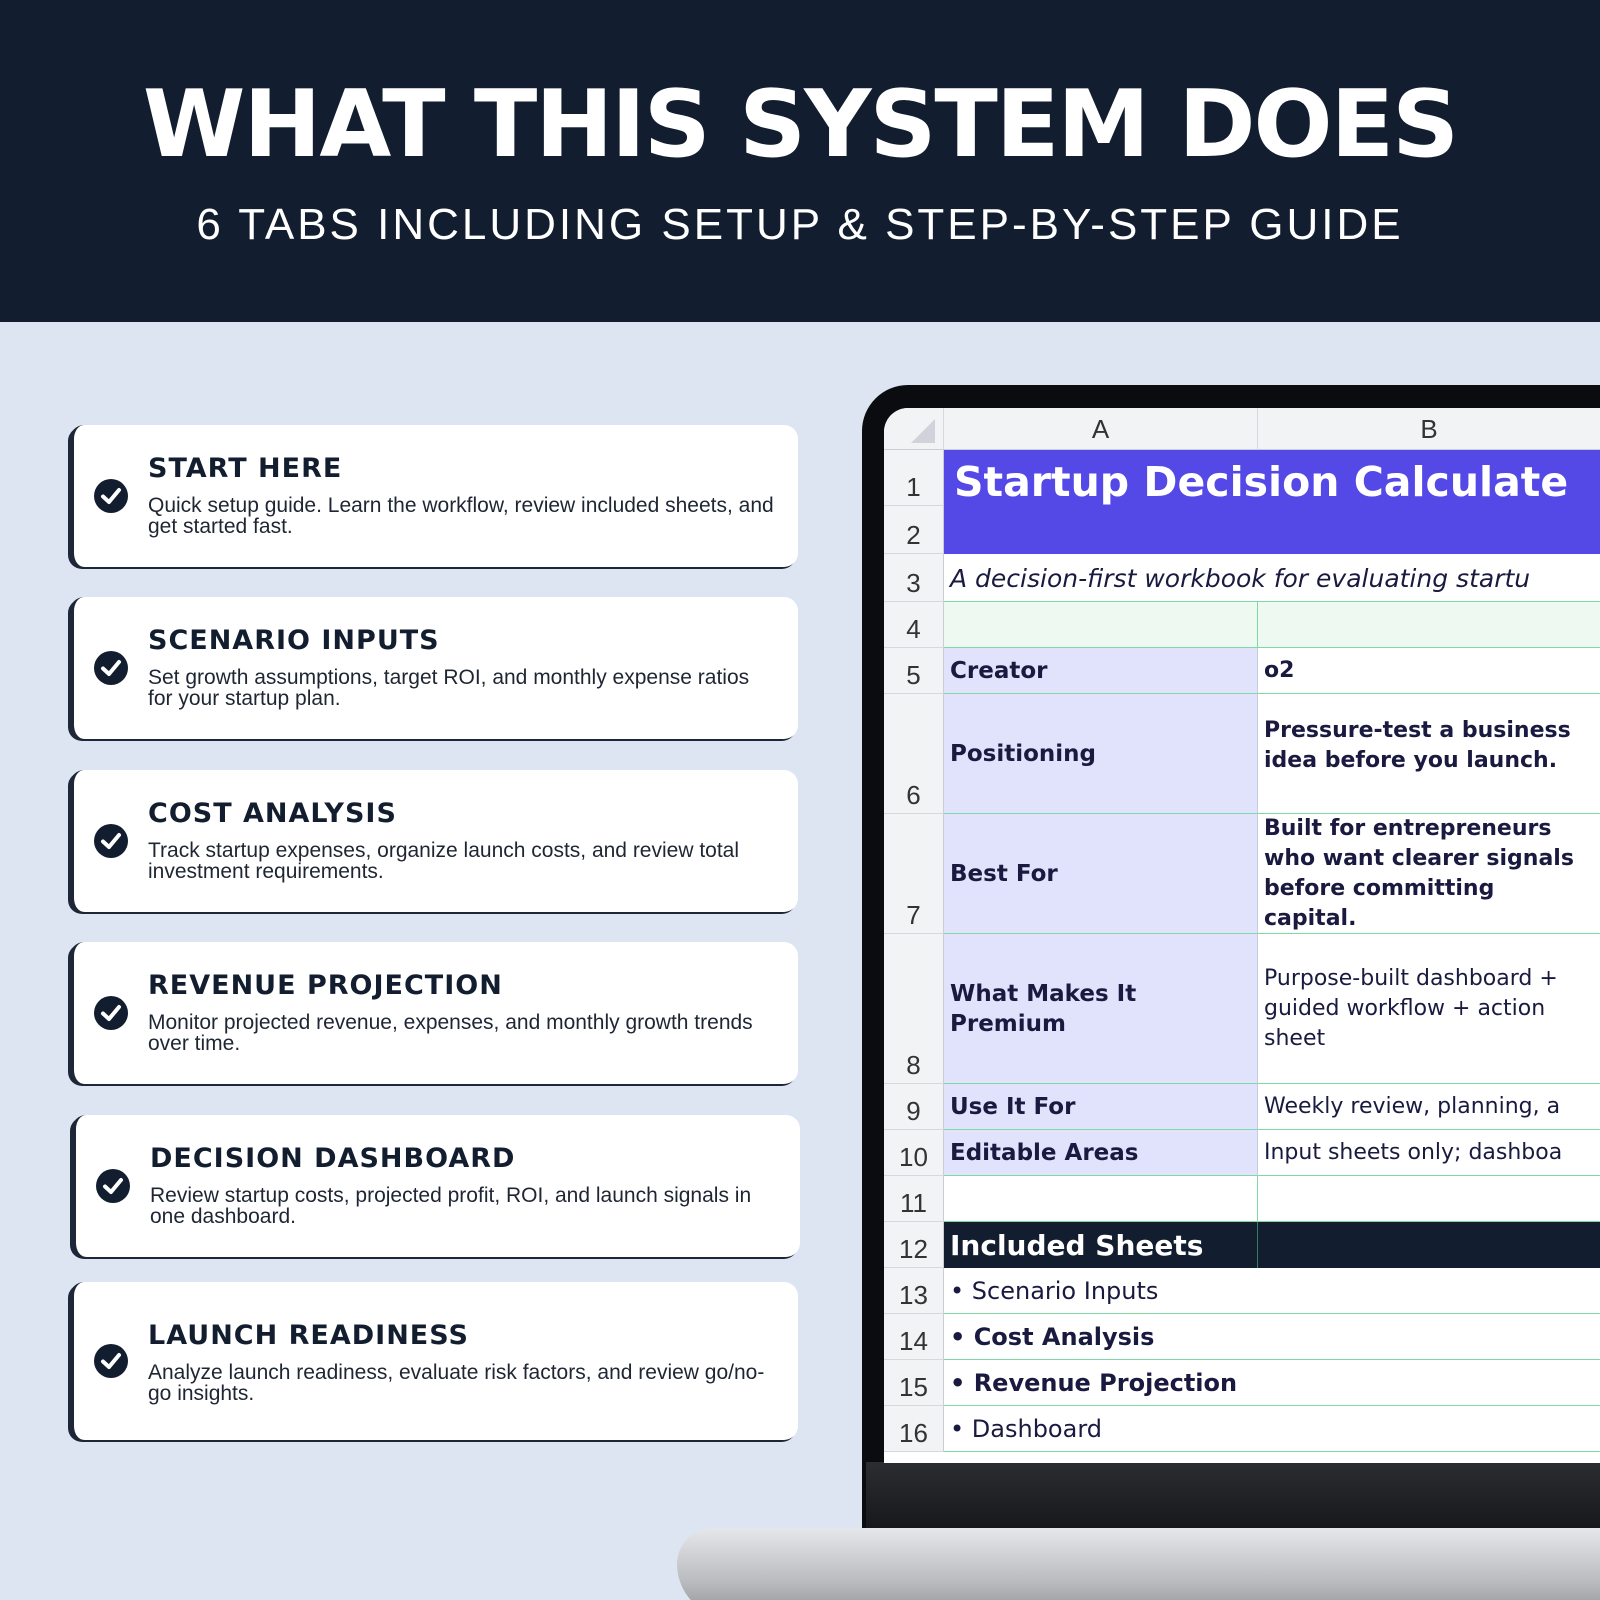 The width and height of the screenshot is (1600, 1600). I want to click on row-header: 1, so click(914, 478).